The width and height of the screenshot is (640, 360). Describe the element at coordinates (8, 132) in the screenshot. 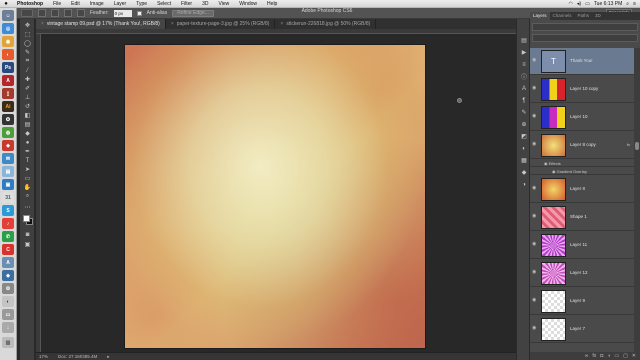

I see `green-app-icon: ◍` at that location.